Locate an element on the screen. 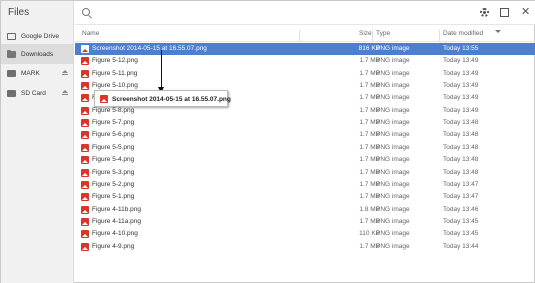 The width and height of the screenshot is (535, 283). drag-preview-label: Screenshot 2014-05-15 at 16.55.07.png is located at coordinates (171, 99).